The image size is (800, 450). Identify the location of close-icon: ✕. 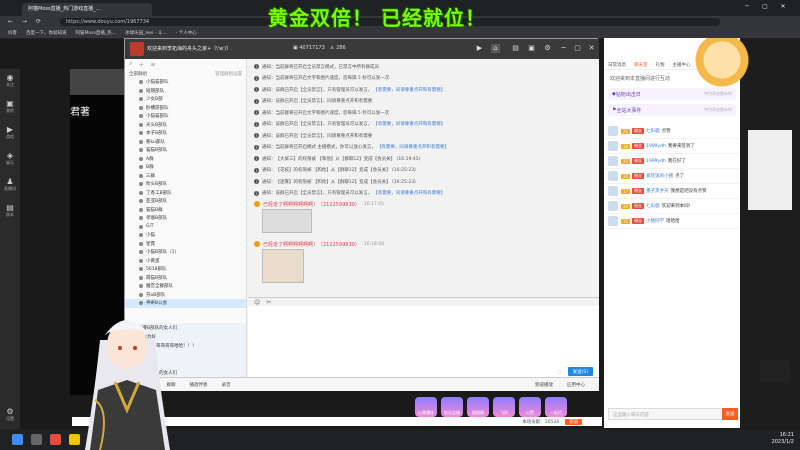
(783, 8).